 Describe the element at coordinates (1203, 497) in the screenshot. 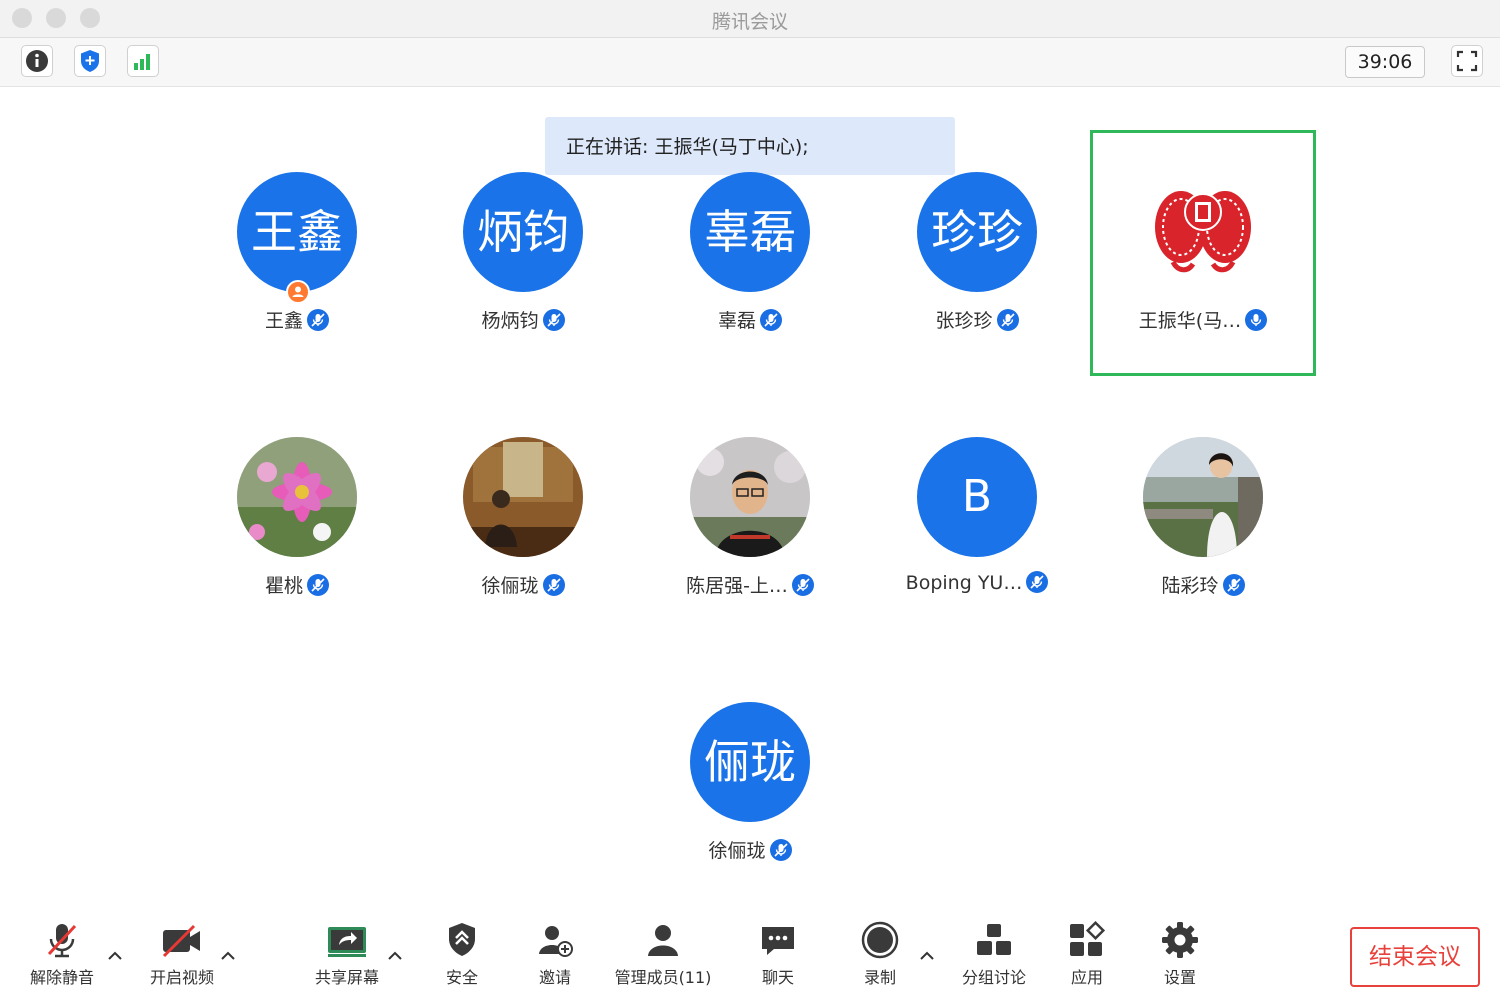

I see `avatar-woman-photo` at that location.